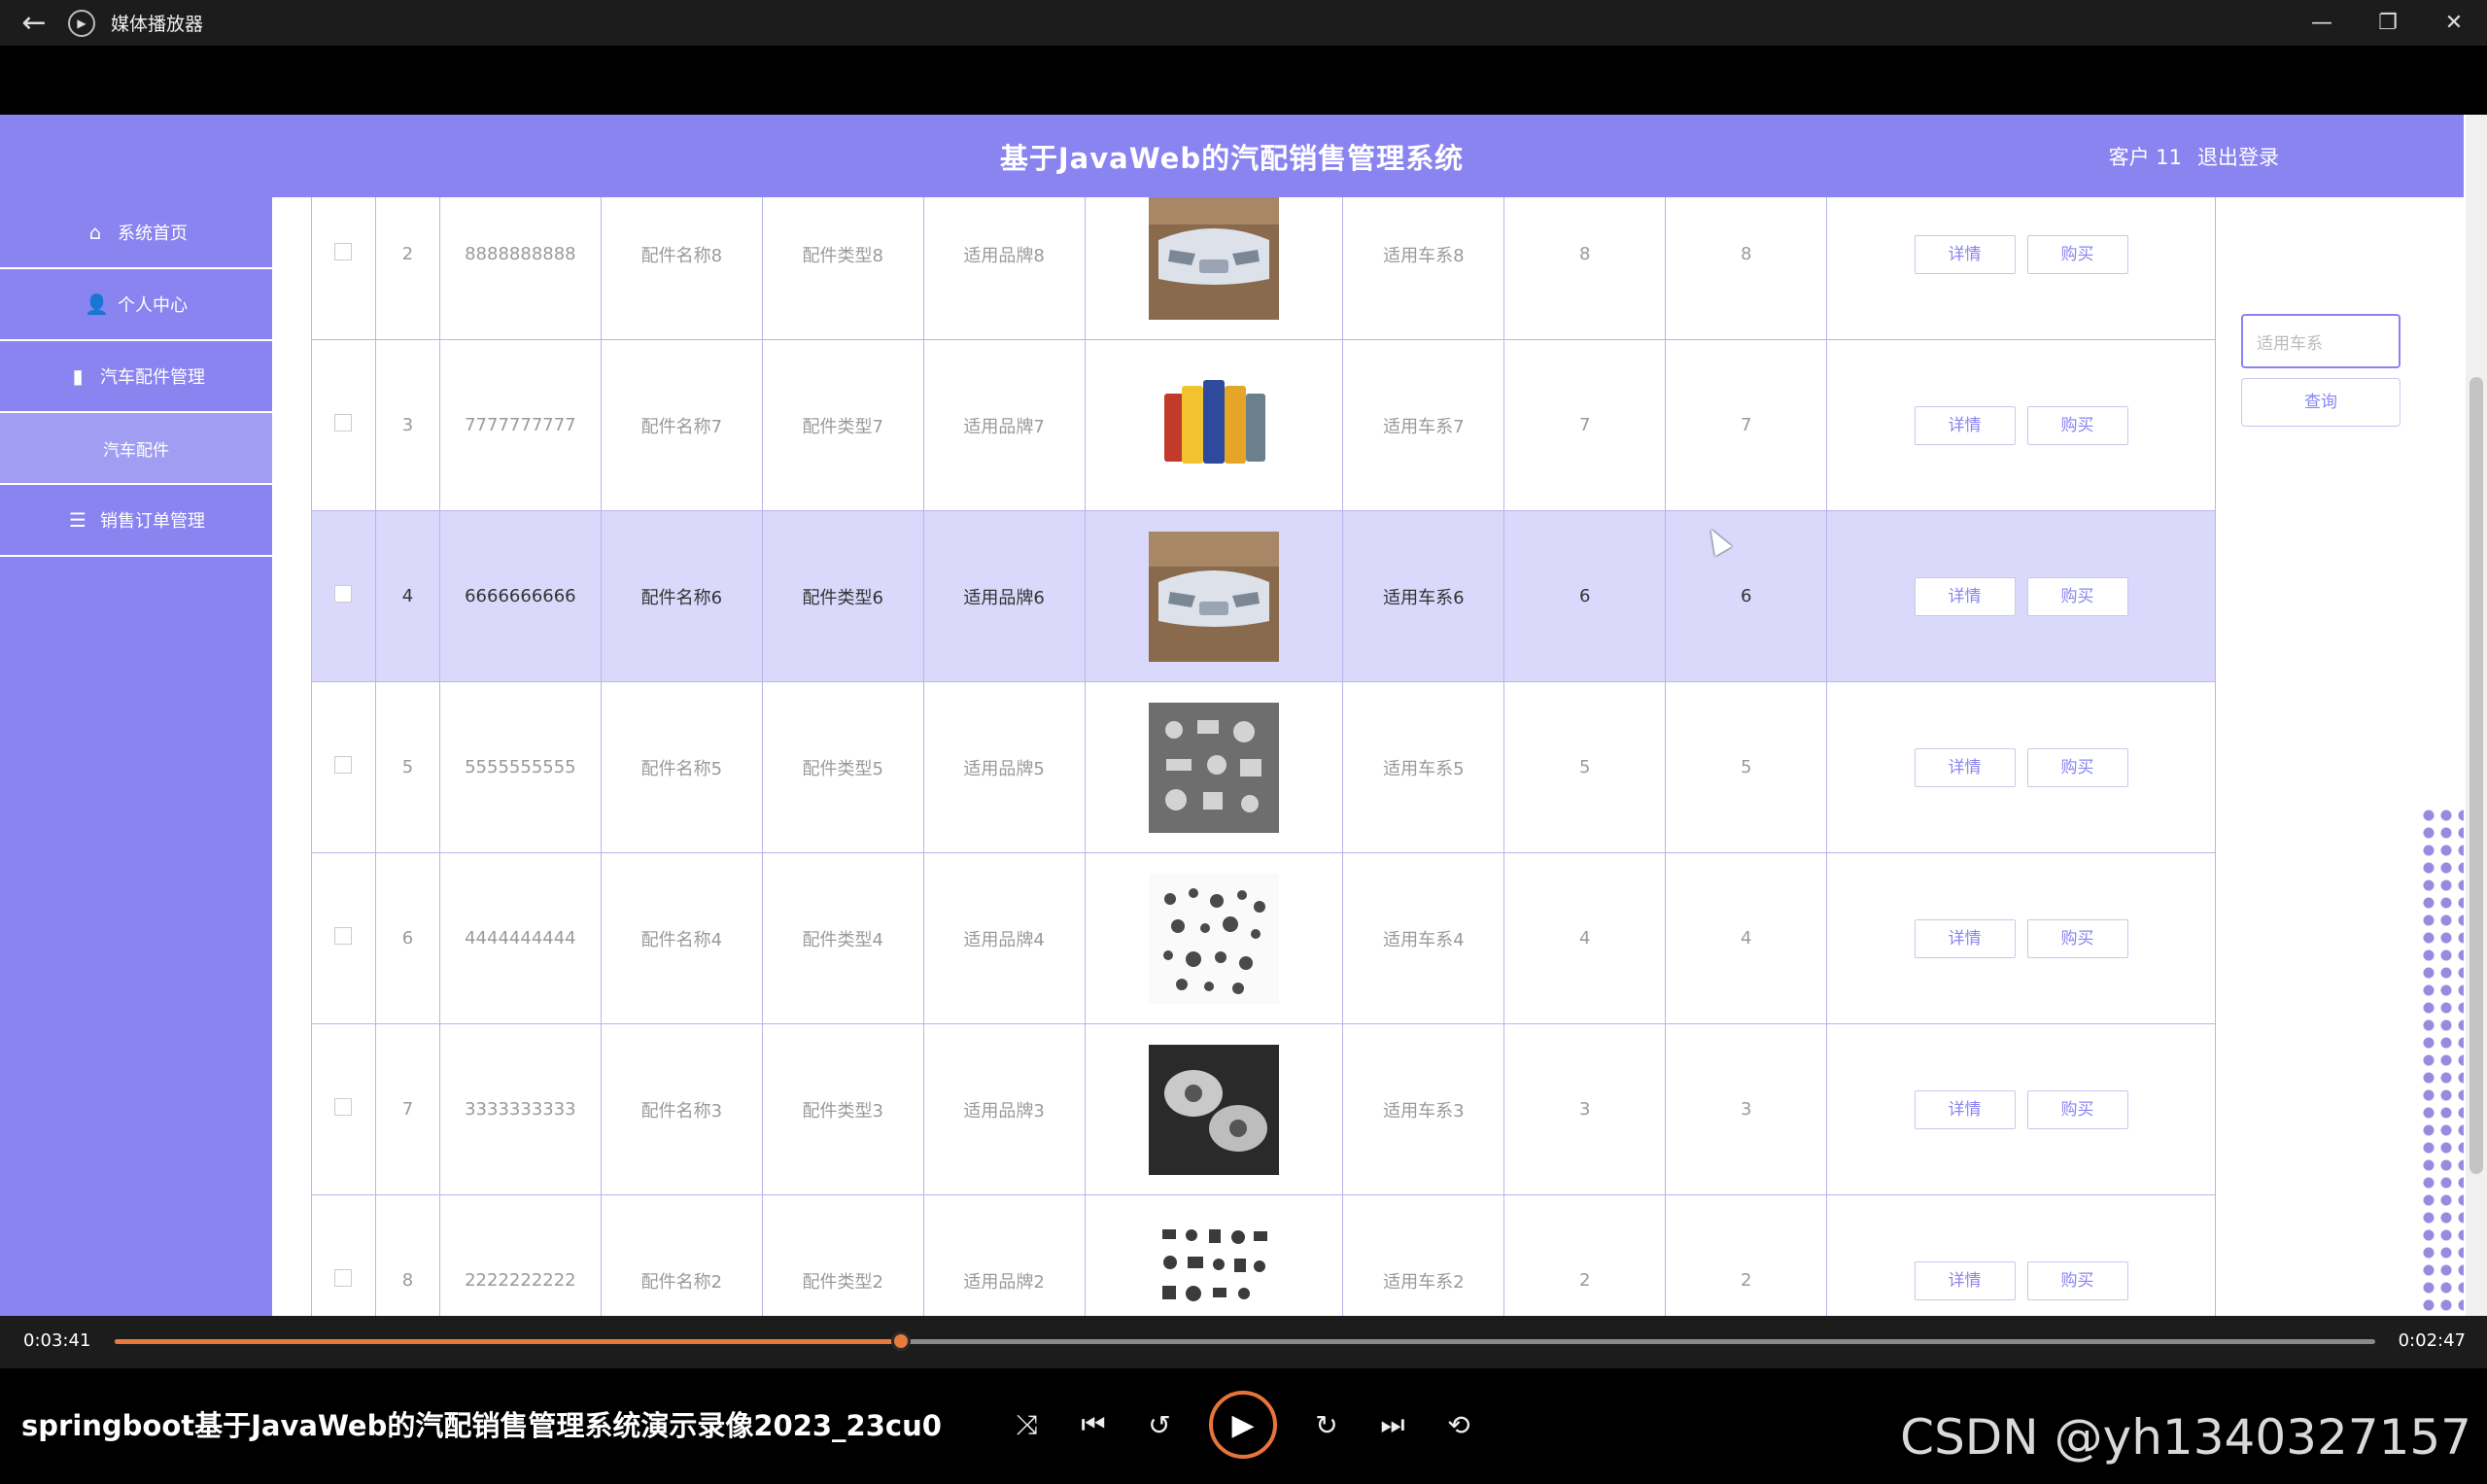  I want to click on part-brand: 适用品牌4, so click(1004, 939).